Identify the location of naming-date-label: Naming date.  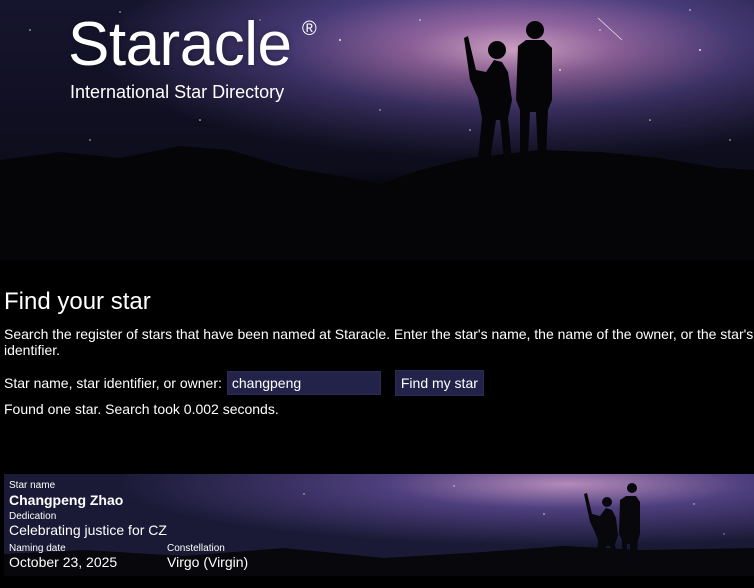
(37, 548).